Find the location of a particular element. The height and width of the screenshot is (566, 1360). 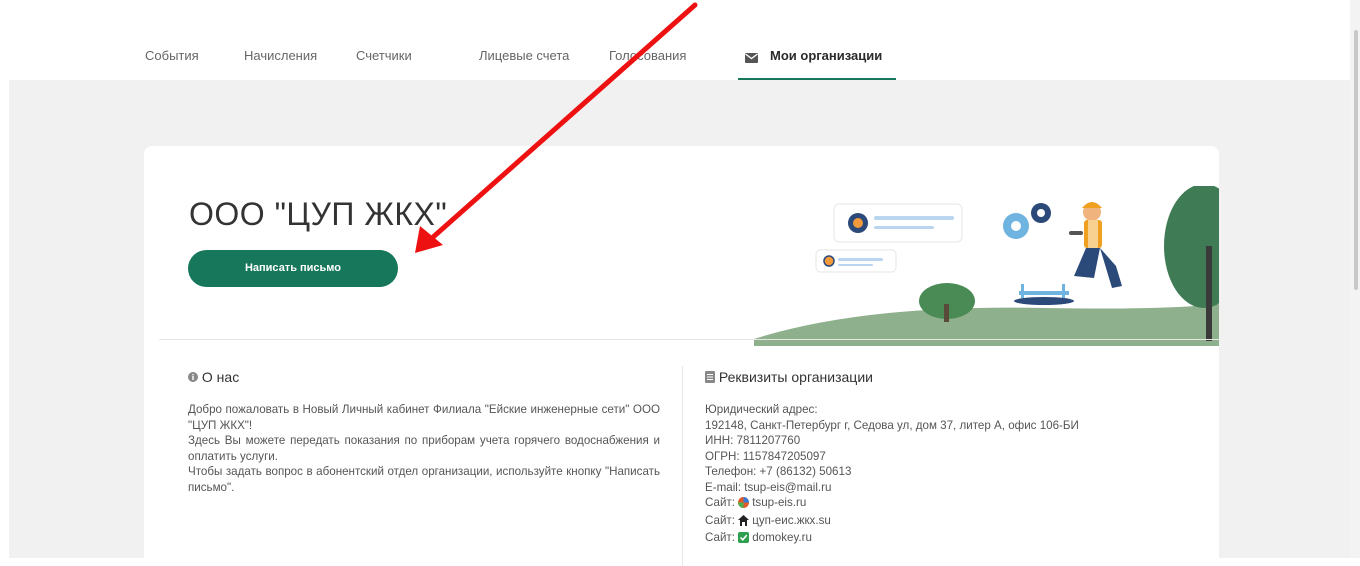

tab-events: События is located at coordinates (172, 55).